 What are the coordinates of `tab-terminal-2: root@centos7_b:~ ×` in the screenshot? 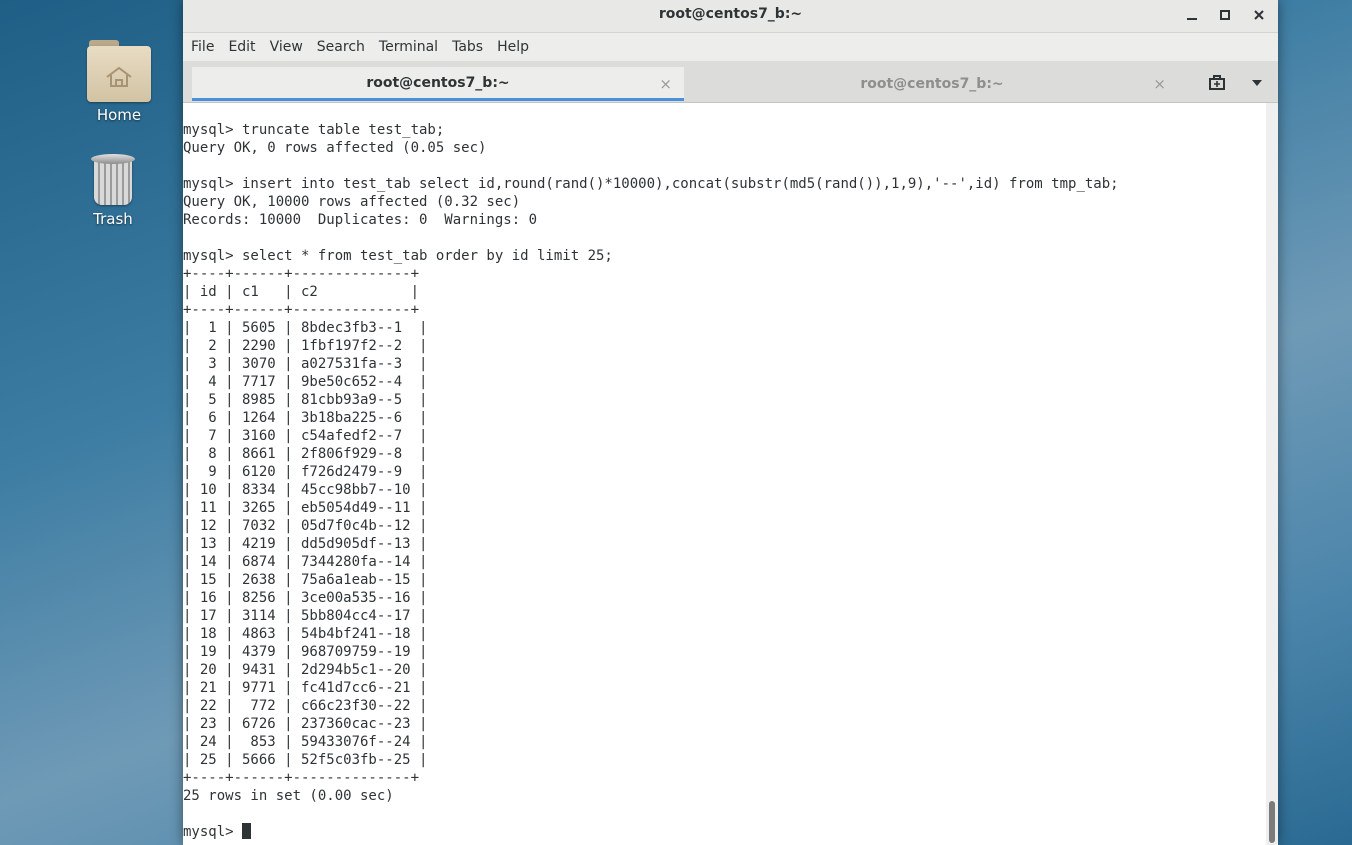 It's located at (932, 84).